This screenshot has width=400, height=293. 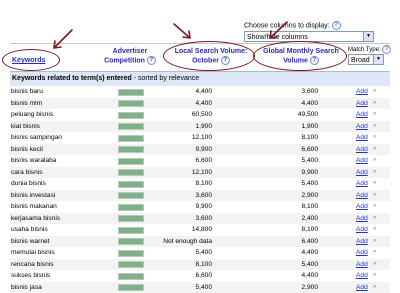 What do you see at coordinates (182, 31) in the screenshot?
I see `annotation-arrow-local` at bounding box center [182, 31].